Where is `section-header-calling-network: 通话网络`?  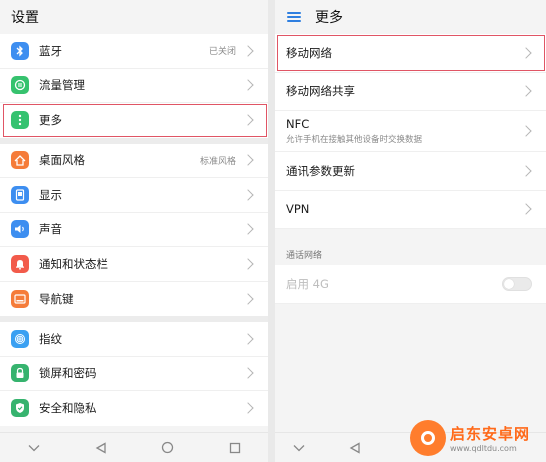 section-header-calling-network: 通话网络 is located at coordinates (410, 255).